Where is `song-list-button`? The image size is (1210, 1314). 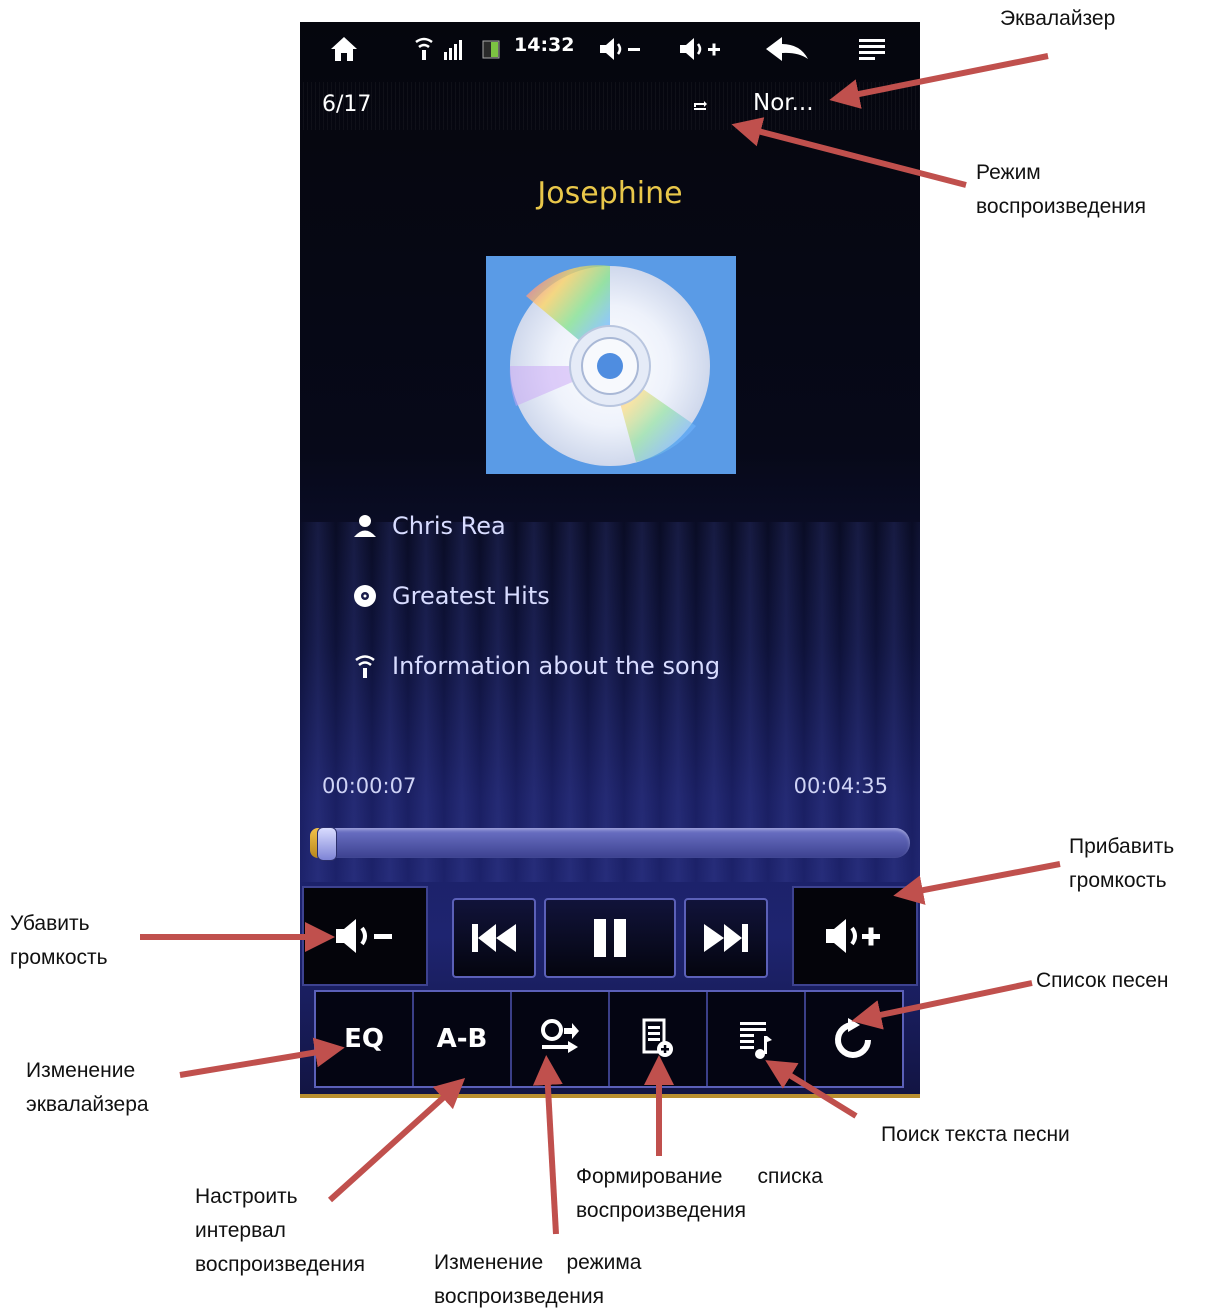 song-list-button is located at coordinates (854, 1039).